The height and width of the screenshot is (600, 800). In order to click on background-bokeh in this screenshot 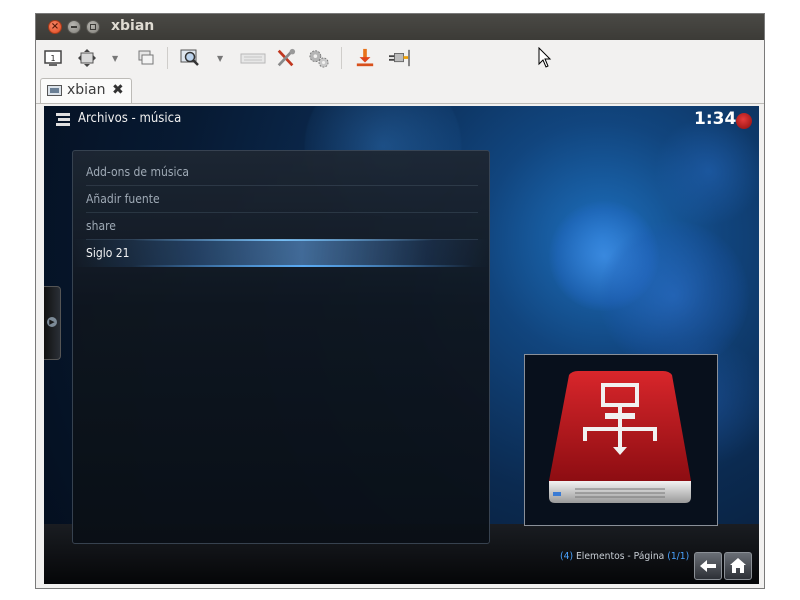, I will do `click(706, 171)`.